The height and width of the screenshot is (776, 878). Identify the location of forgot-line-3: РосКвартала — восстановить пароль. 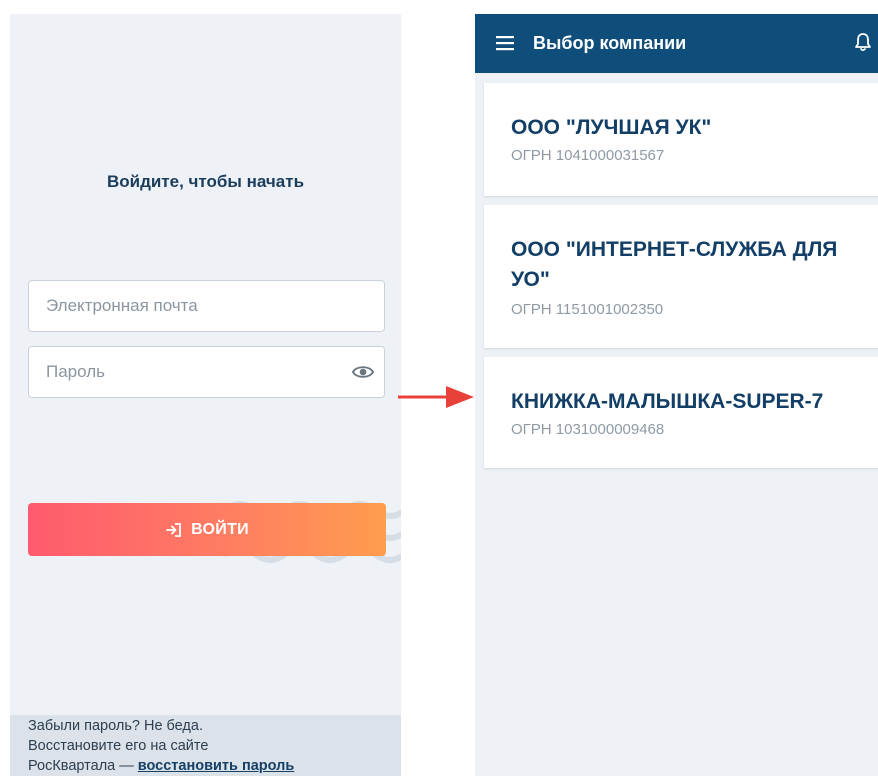
(214, 766).